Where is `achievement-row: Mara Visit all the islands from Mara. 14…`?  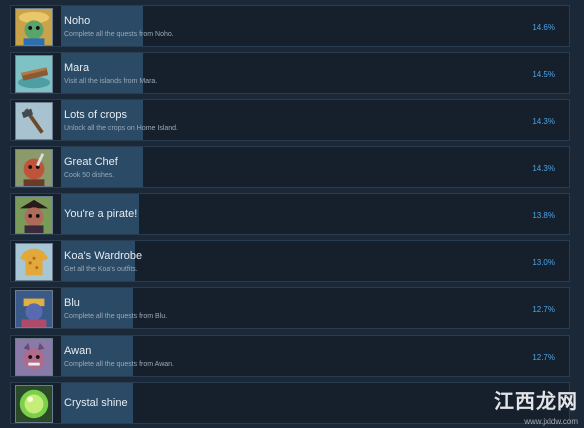 achievement-row: Mara Visit all the islands from Mara. 14… is located at coordinates (290, 73).